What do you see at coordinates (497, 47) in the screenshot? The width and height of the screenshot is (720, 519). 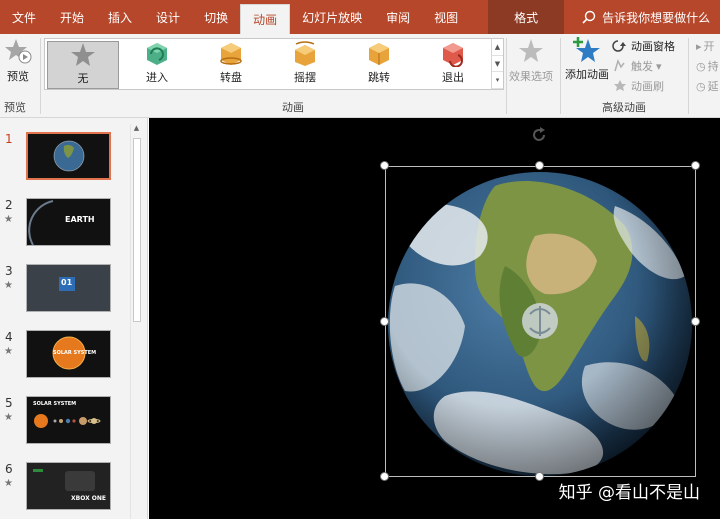 I see `gallery-up-icon: ▲` at bounding box center [497, 47].